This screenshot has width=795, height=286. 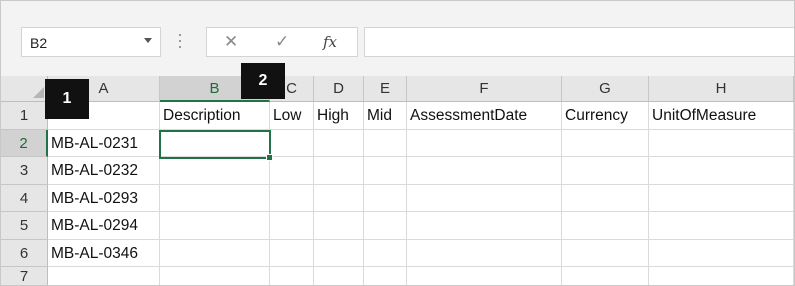 I want to click on insert-function-icon: fx, so click(x=330, y=42).